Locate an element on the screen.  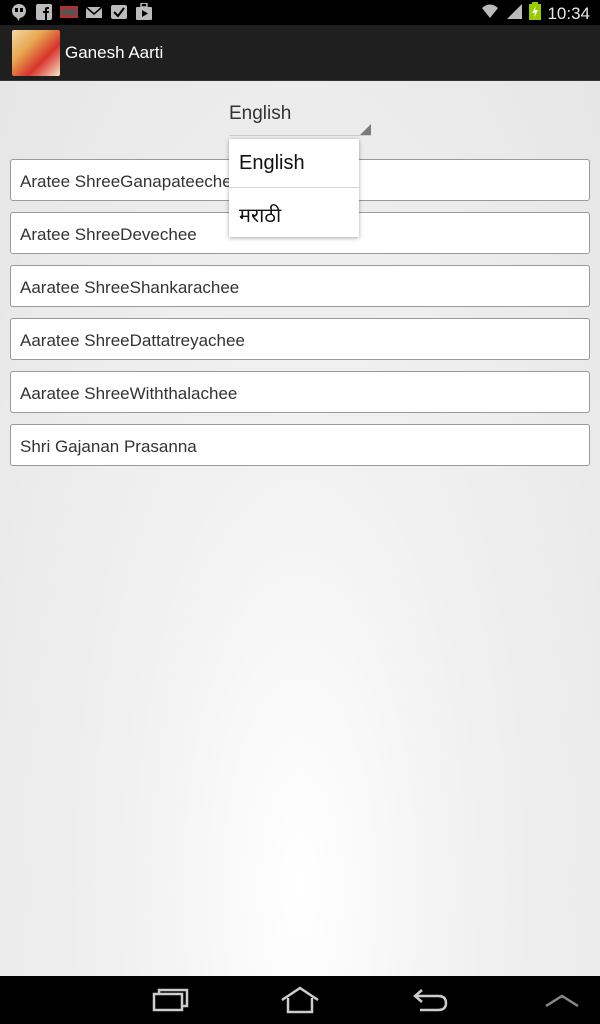
aarti-label: Aaratee ShreeDattatreyachee is located at coordinates (132, 340).